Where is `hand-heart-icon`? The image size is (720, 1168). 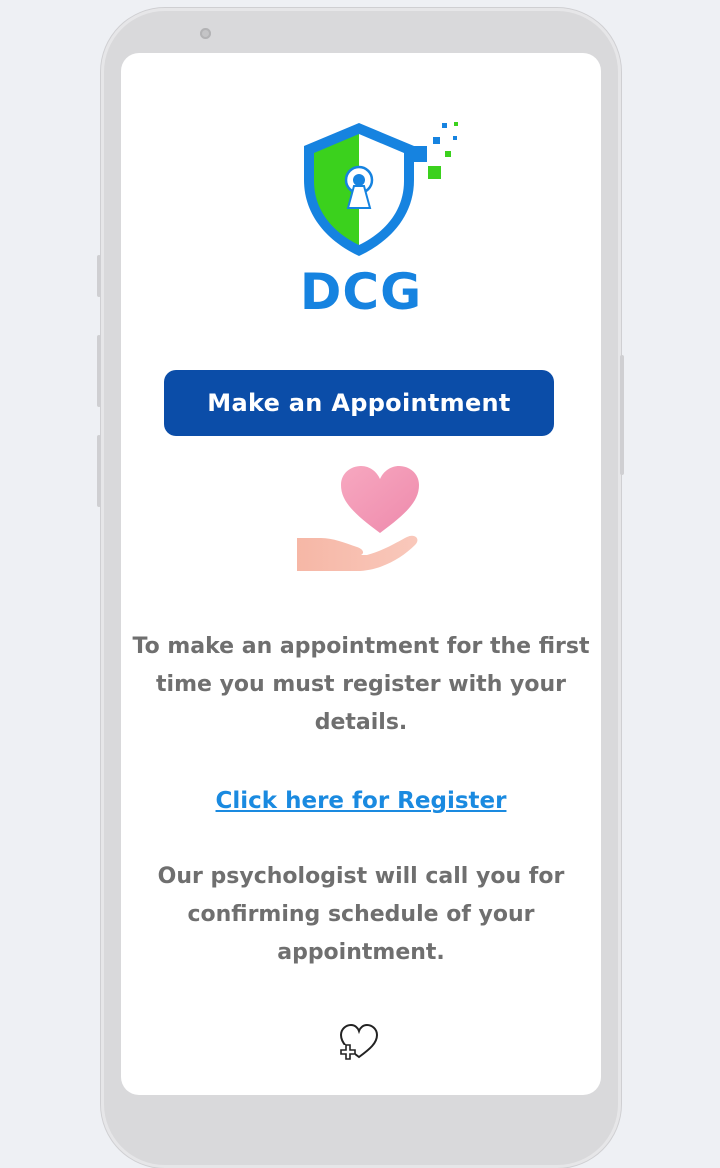
hand-heart-icon is located at coordinates (358, 518).